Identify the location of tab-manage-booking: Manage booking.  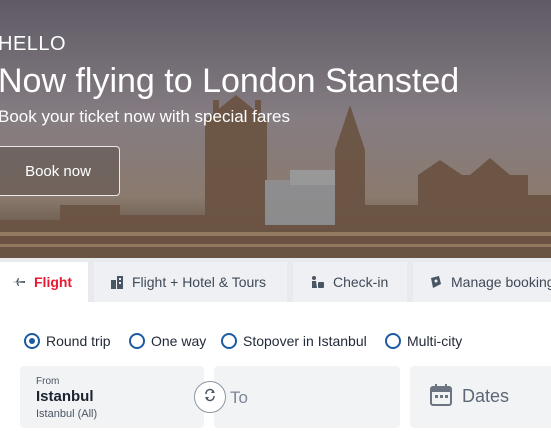
(482, 282).